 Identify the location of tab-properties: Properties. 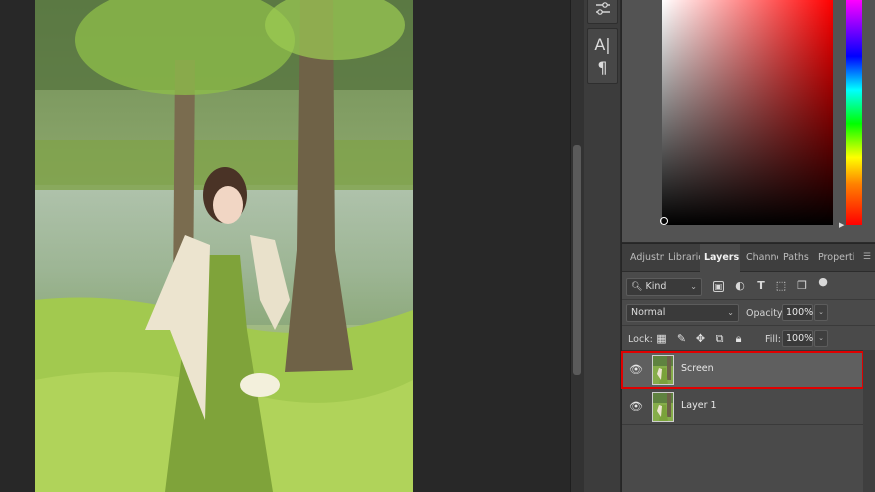
(834, 258).